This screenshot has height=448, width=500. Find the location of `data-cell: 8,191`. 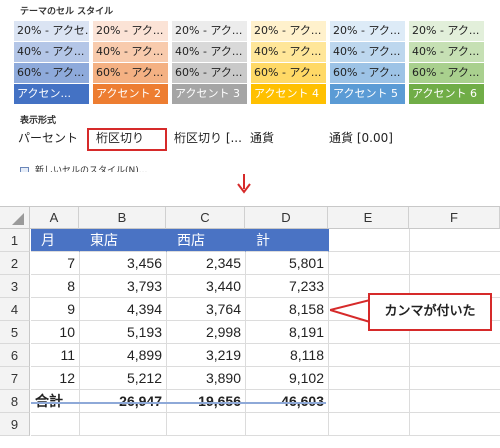

data-cell: 8,191 is located at coordinates (287, 332).